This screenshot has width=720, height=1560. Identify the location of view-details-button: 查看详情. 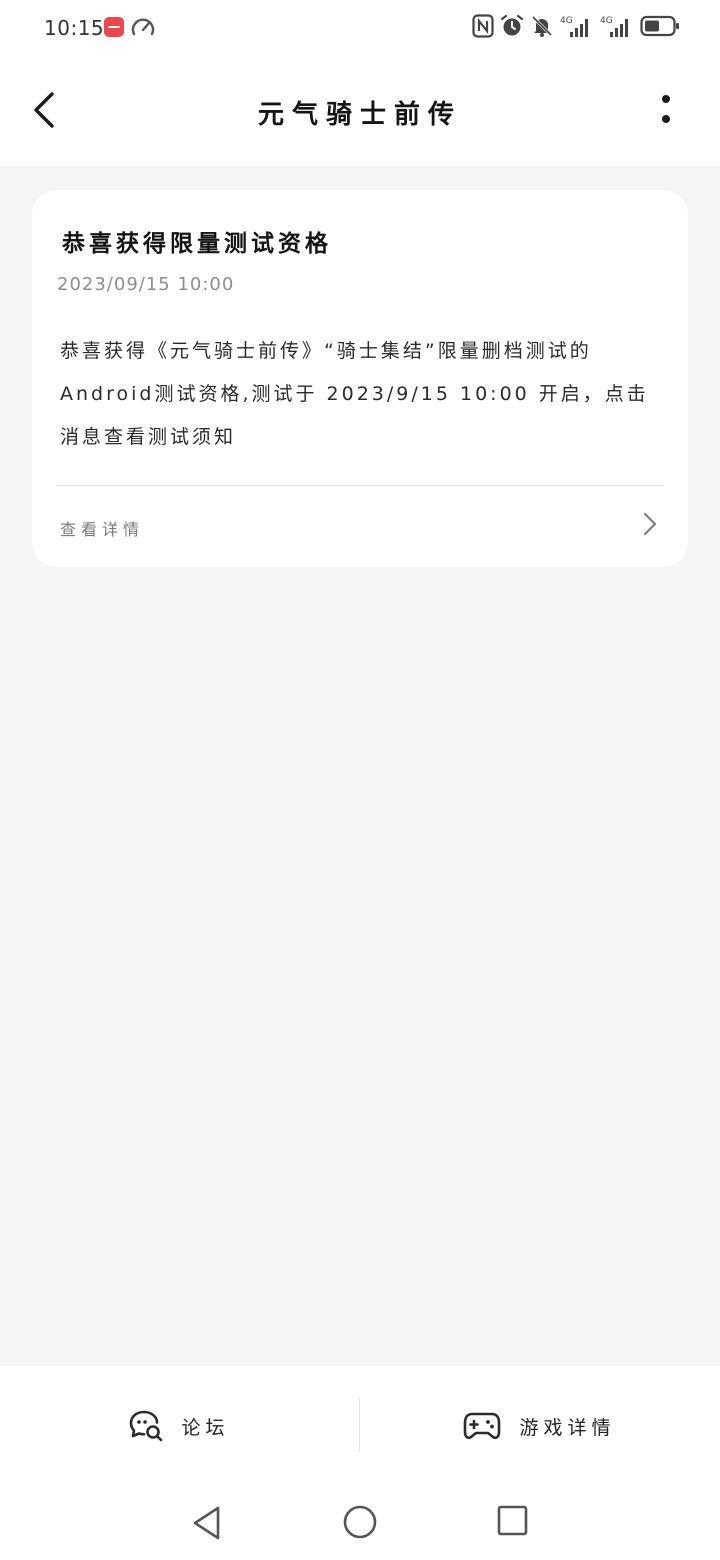
(360, 526).